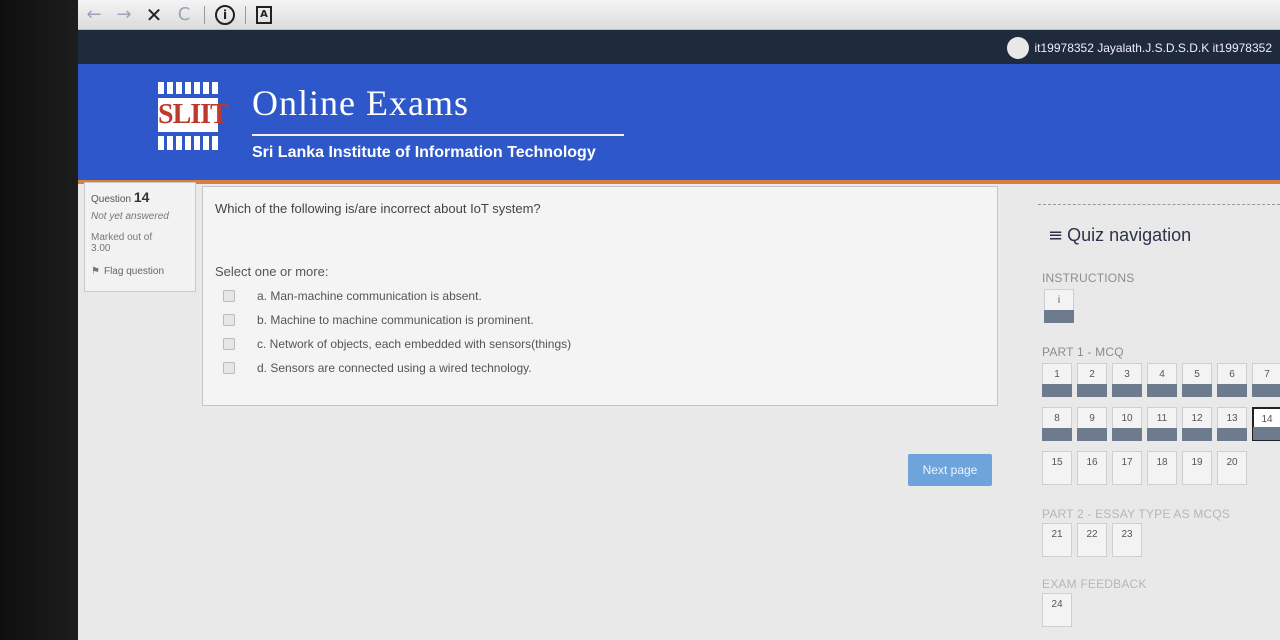  I want to click on question-nav-button-15: 15, so click(1057, 468).